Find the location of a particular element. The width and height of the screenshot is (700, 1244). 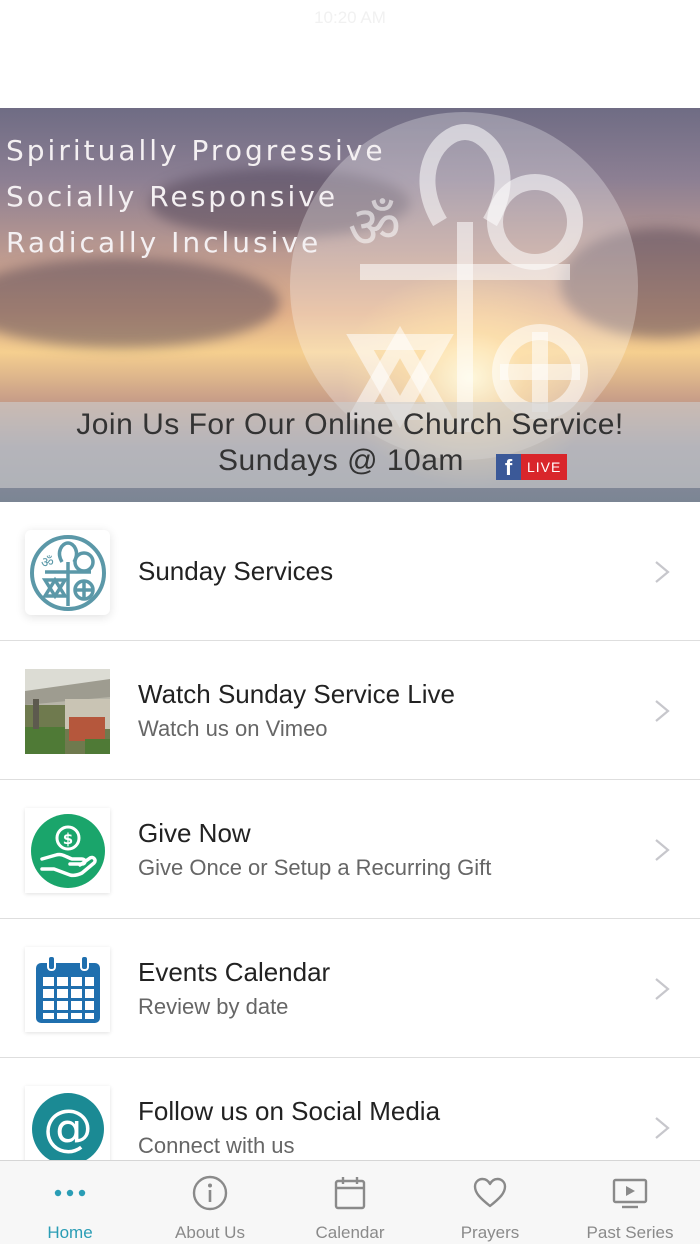

tab-past-series: Past Series is located at coordinates (630, 1202).